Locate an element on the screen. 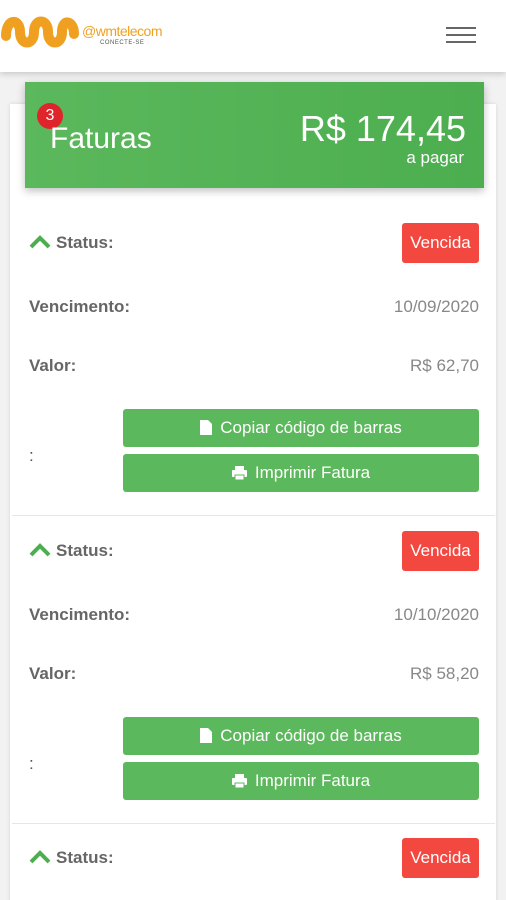  invoice-card: Status: Vencida is located at coordinates (253, 862).